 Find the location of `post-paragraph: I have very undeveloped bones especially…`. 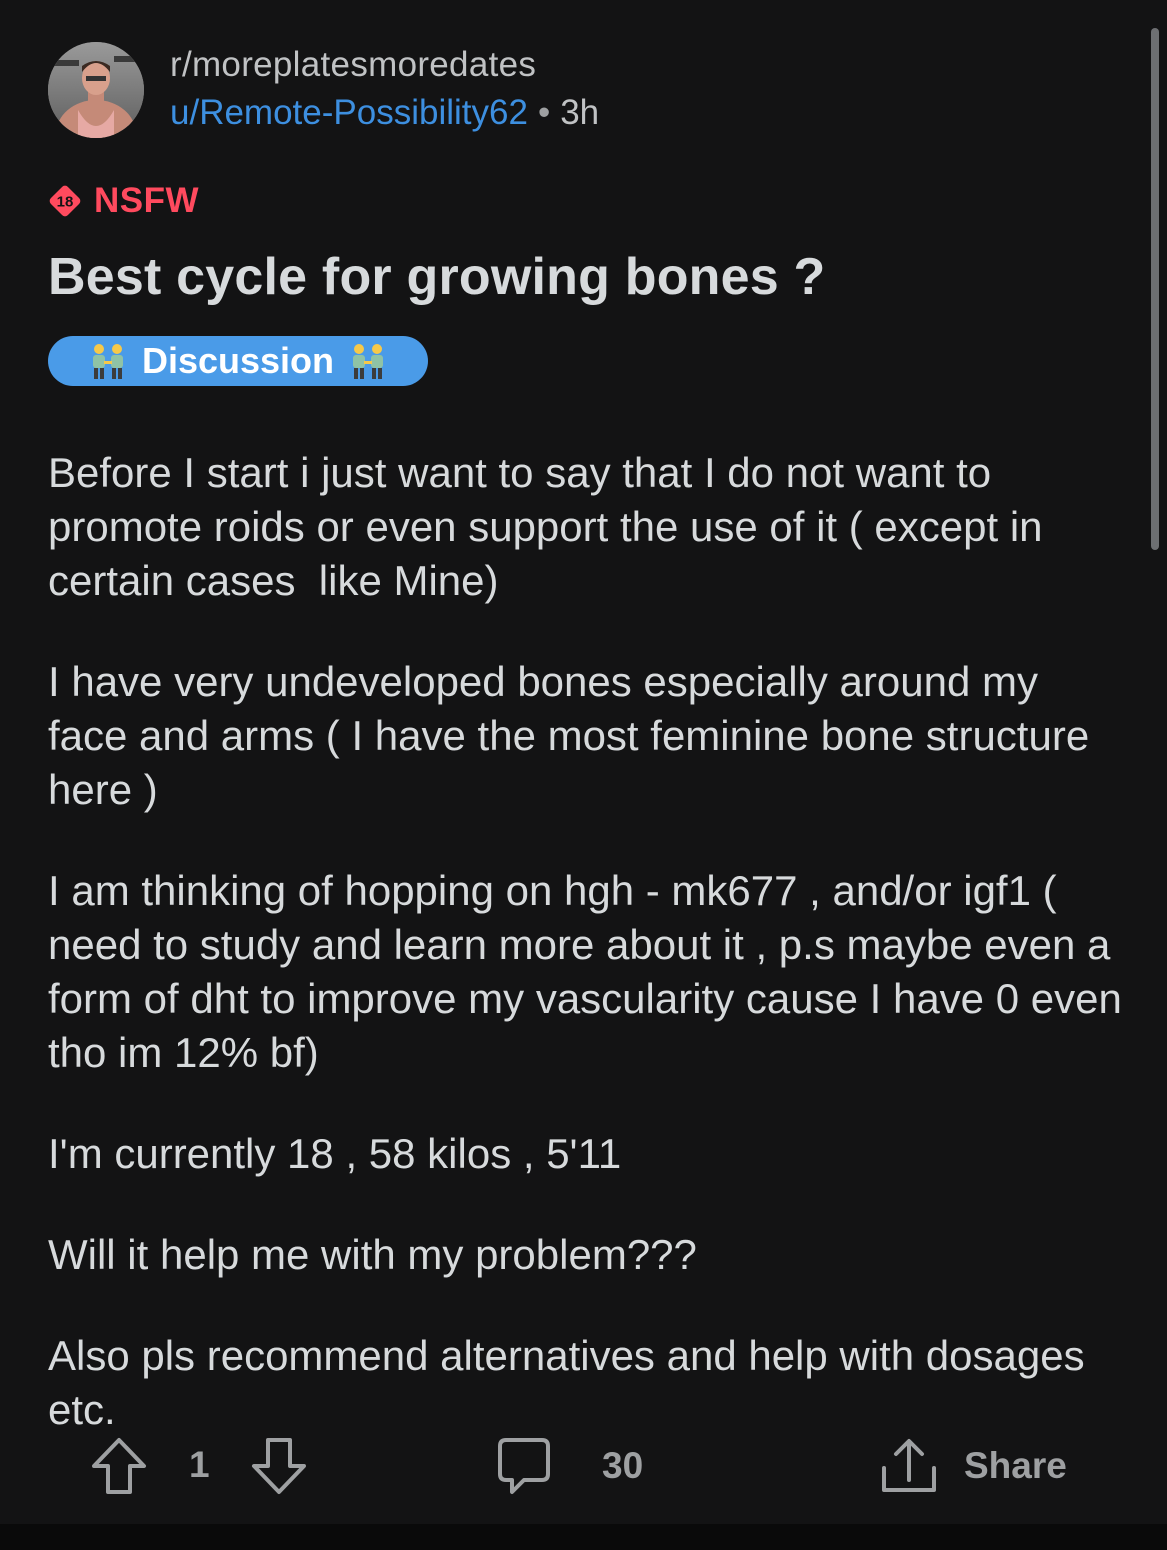

post-paragraph: I have very undeveloped bones especially… is located at coordinates (574, 735).